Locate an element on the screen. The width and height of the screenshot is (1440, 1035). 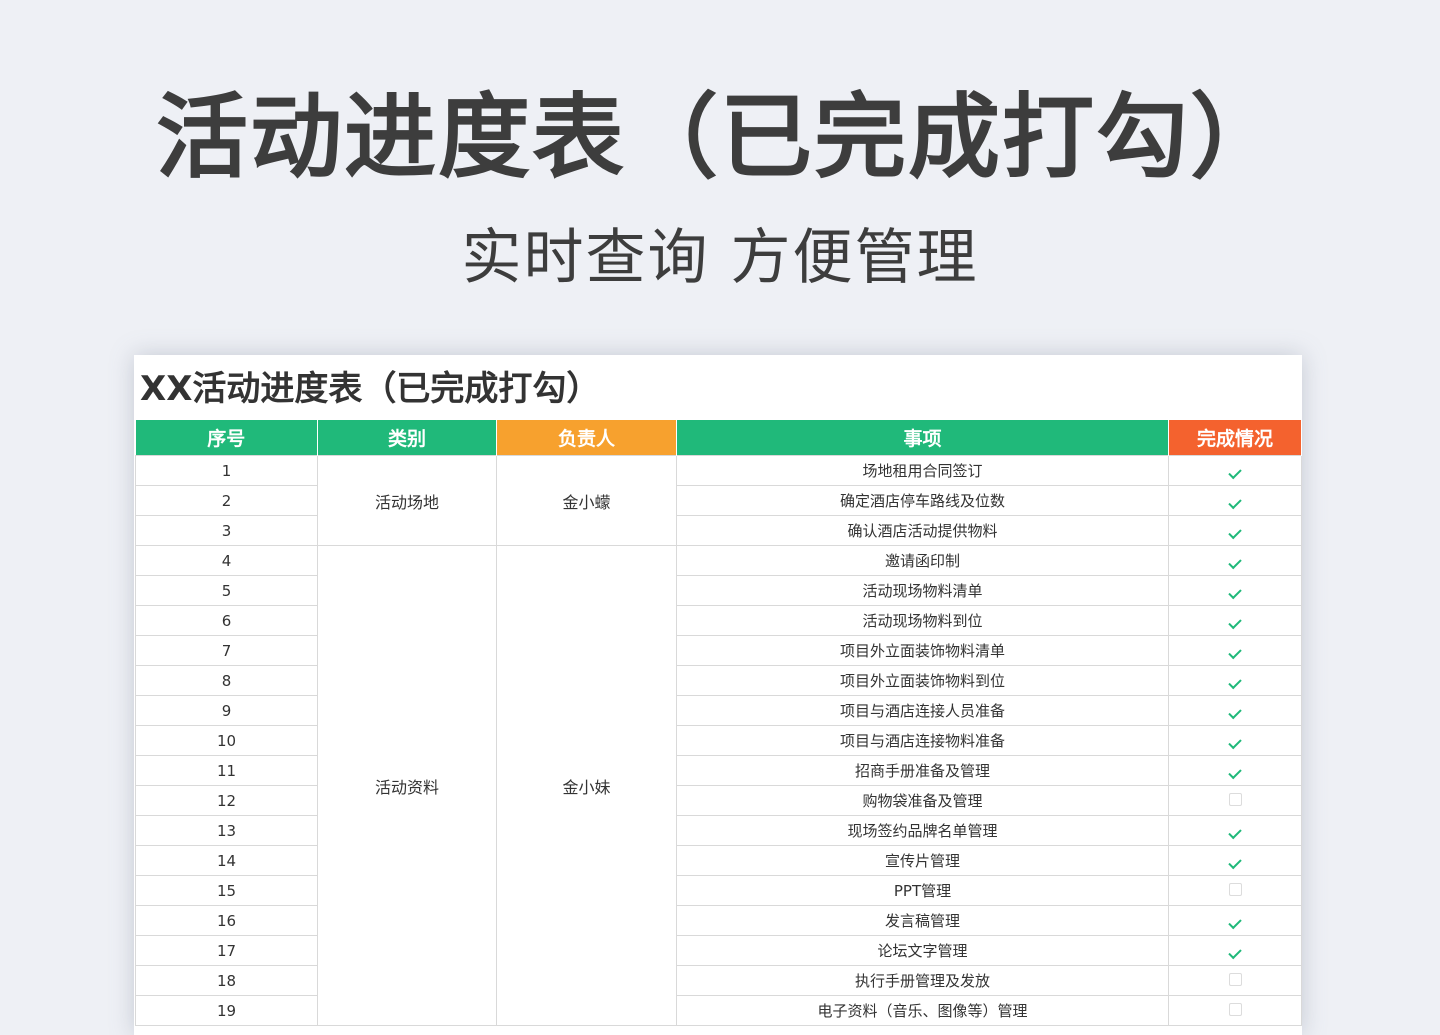
table-row: 9 项目与酒店连接人员准备 is located at coordinates (718, 710).